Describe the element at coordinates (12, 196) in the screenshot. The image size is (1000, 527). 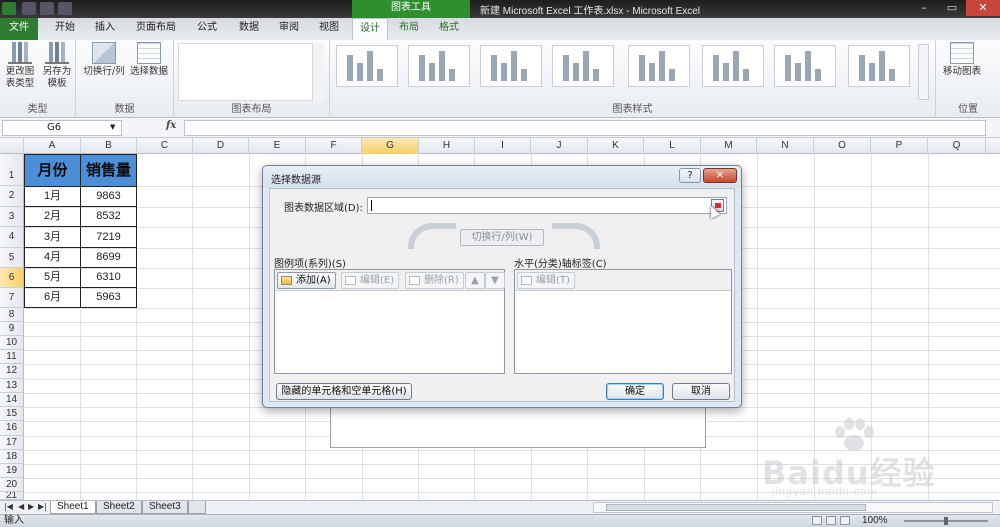
I see `row-header: 2` at that location.